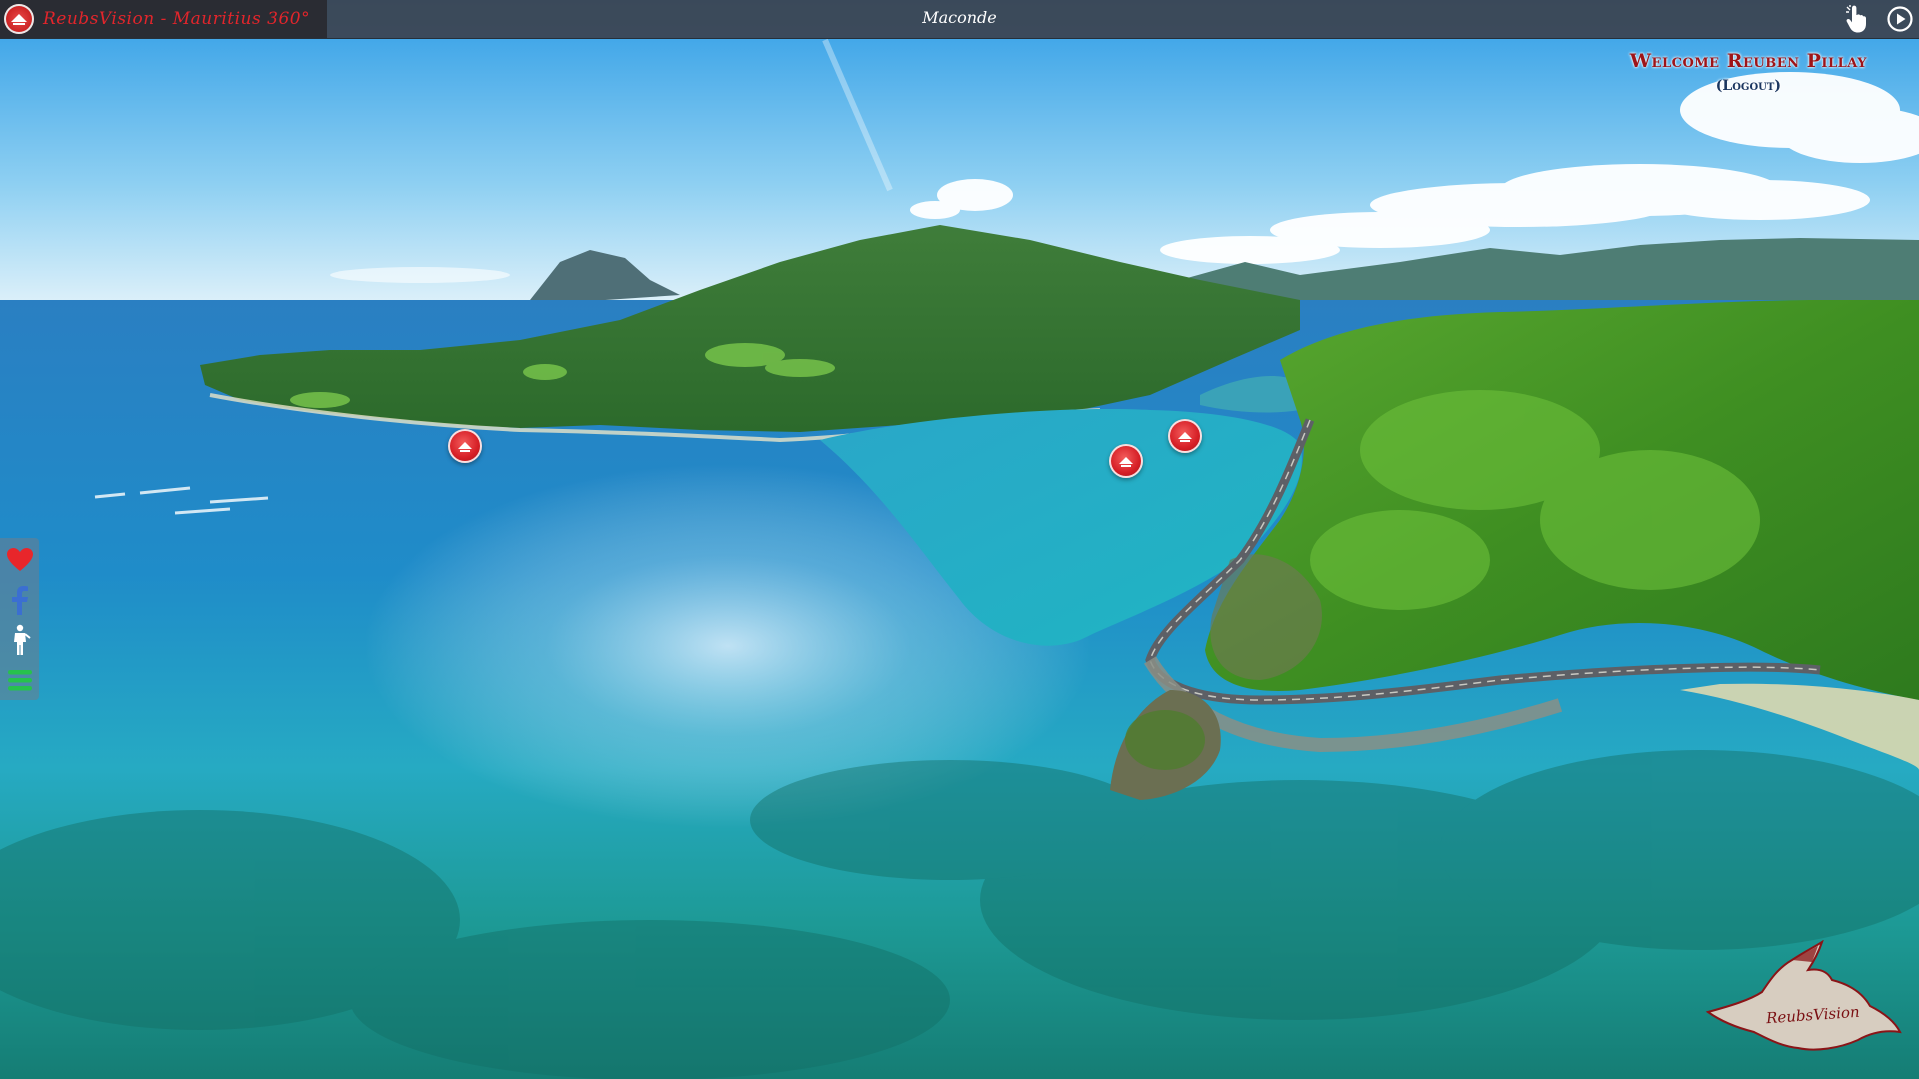 The height and width of the screenshot is (1079, 1919). I want to click on top-bar: ReubsVision - Mauritius 360° Maconde, so click(959, 19).